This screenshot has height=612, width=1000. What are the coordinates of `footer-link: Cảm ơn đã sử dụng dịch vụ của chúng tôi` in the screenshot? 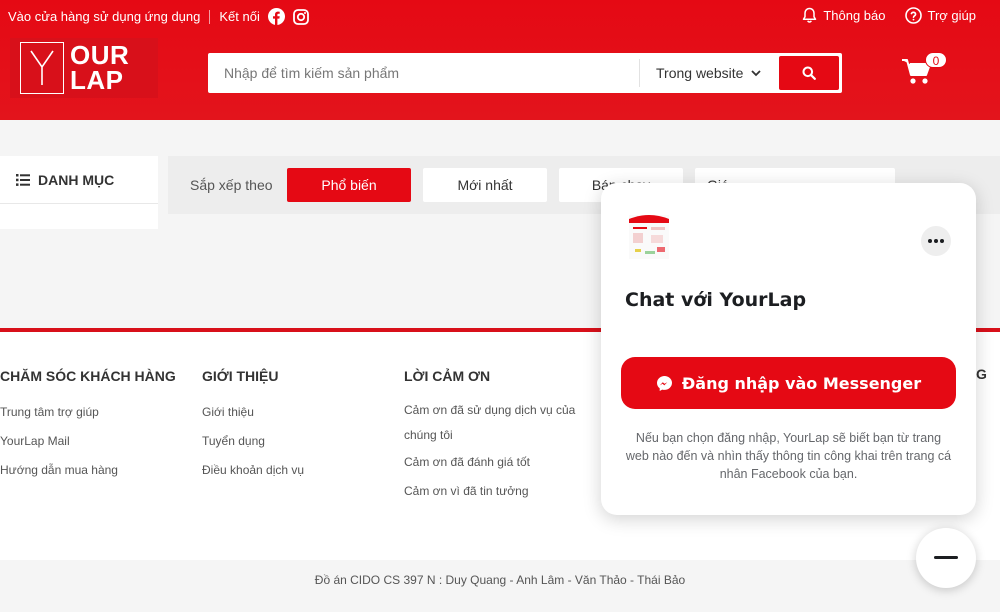 It's located at (494, 423).